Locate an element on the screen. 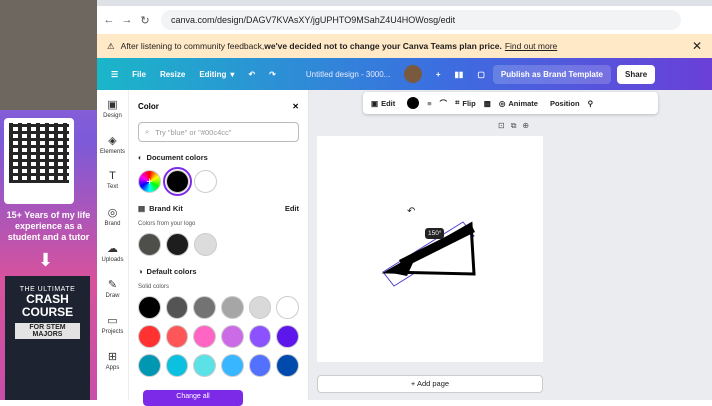 The image size is (712, 406). rail-item-design: ▣ Design is located at coordinates (112, 108).